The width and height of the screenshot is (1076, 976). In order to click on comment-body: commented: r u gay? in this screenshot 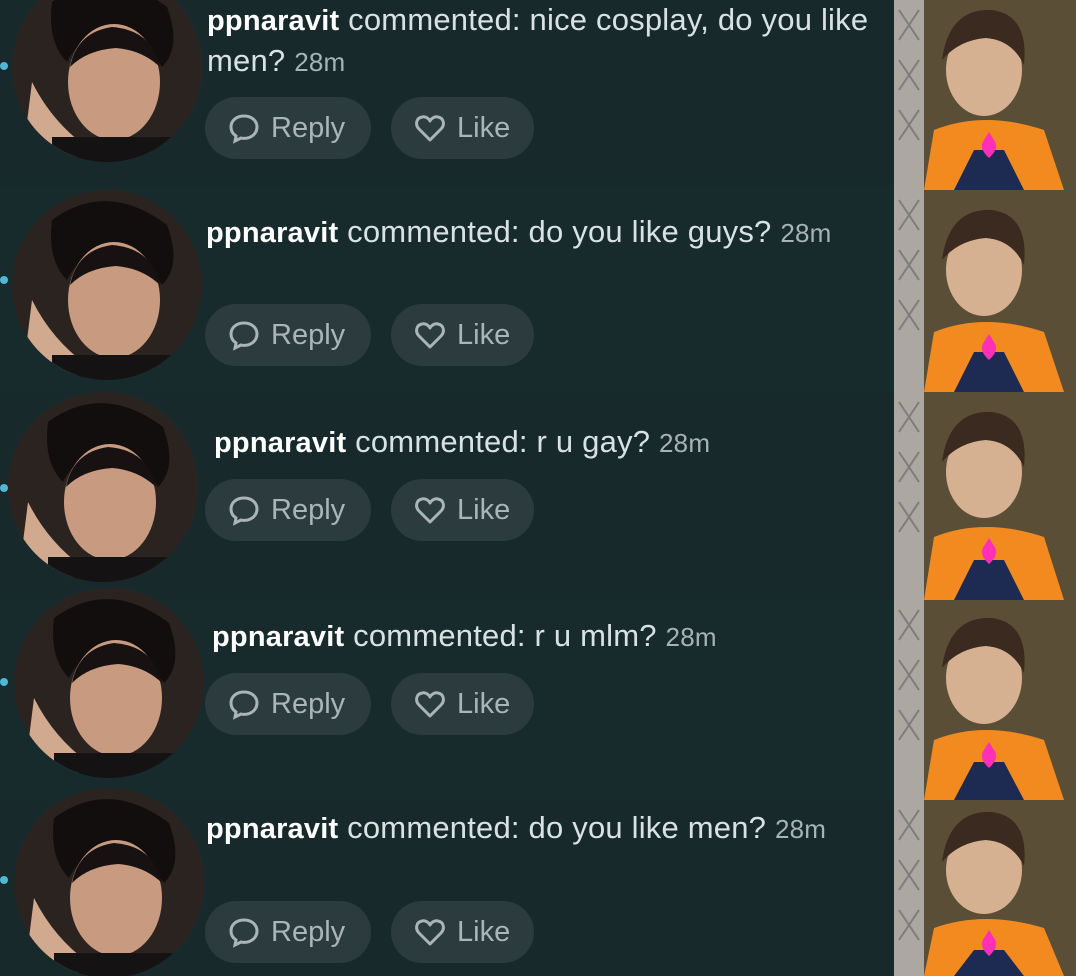, I will do `click(498, 441)`.